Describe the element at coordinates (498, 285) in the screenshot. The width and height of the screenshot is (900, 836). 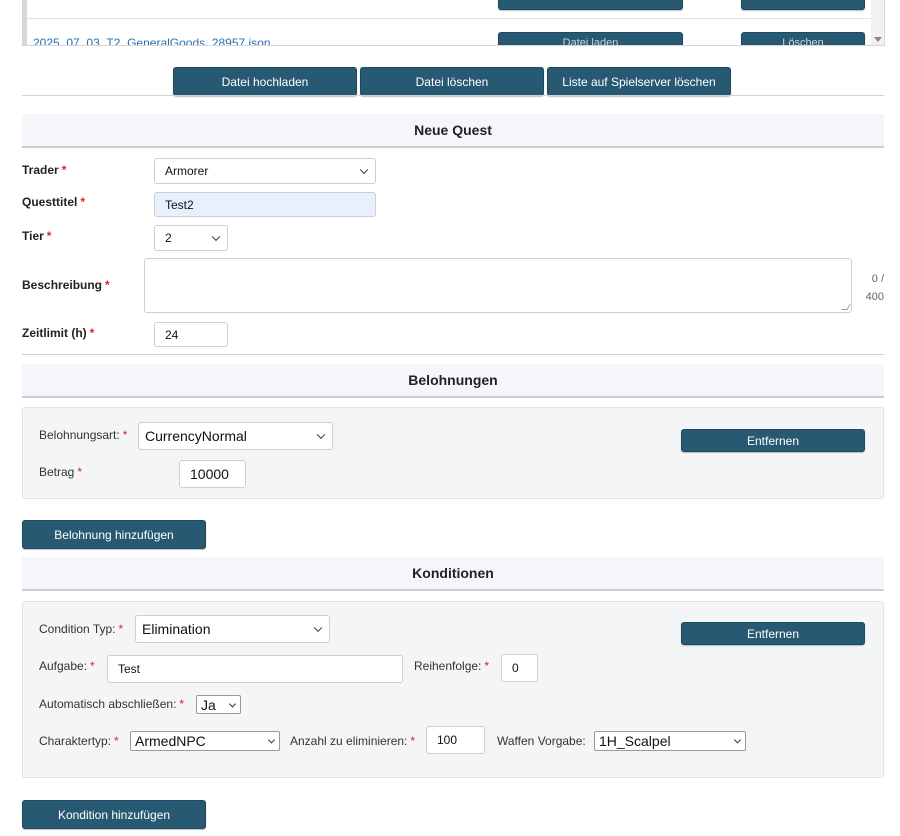
I see `description-textarea` at that location.